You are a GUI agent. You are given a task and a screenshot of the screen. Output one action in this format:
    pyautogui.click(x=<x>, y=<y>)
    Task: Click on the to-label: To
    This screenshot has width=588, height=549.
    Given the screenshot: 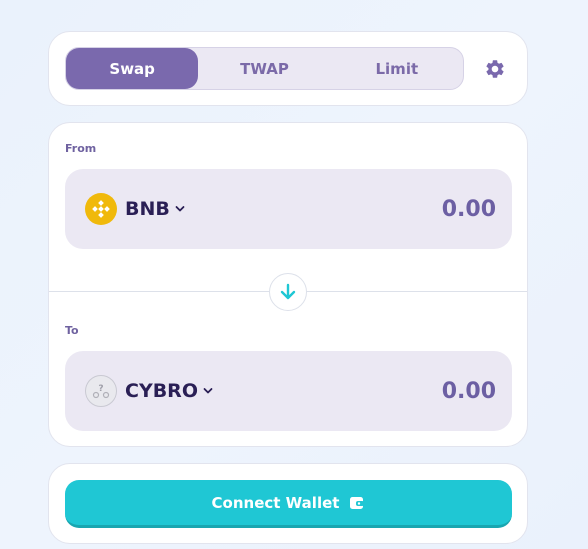 What is the action you would take?
    pyautogui.click(x=72, y=330)
    